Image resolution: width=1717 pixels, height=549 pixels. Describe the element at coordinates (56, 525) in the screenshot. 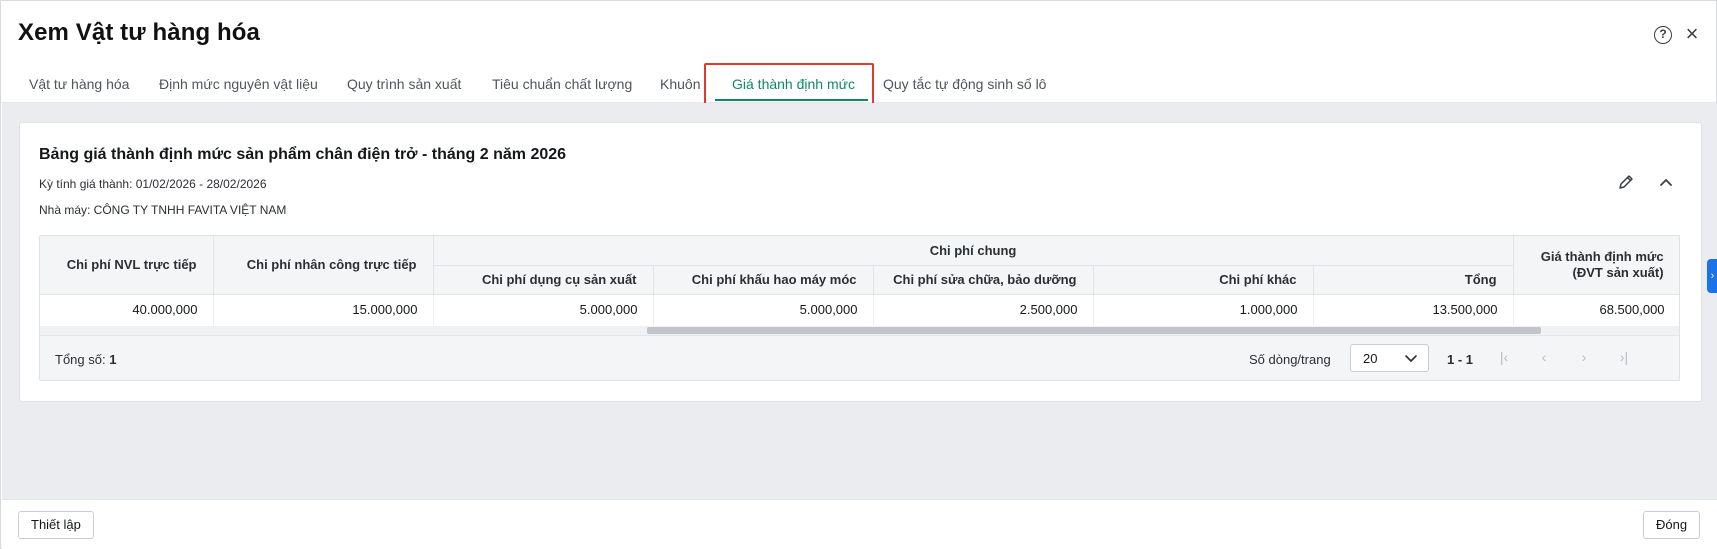

I see `setup-button: Thiết lập` at that location.